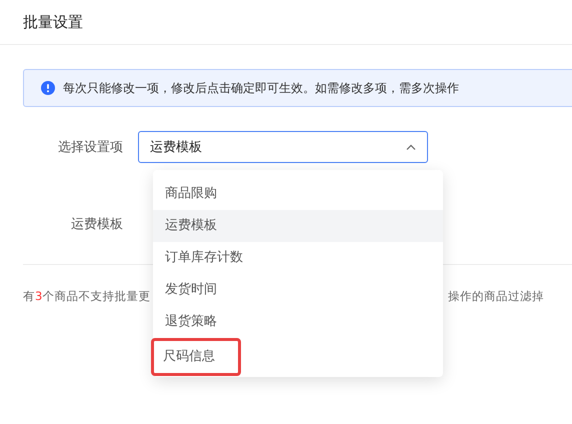 Image resolution: width=572 pixels, height=424 pixels. What do you see at coordinates (86, 296) in the screenshot?
I see `notice-text: 有3个商品不支持批量更` at bounding box center [86, 296].